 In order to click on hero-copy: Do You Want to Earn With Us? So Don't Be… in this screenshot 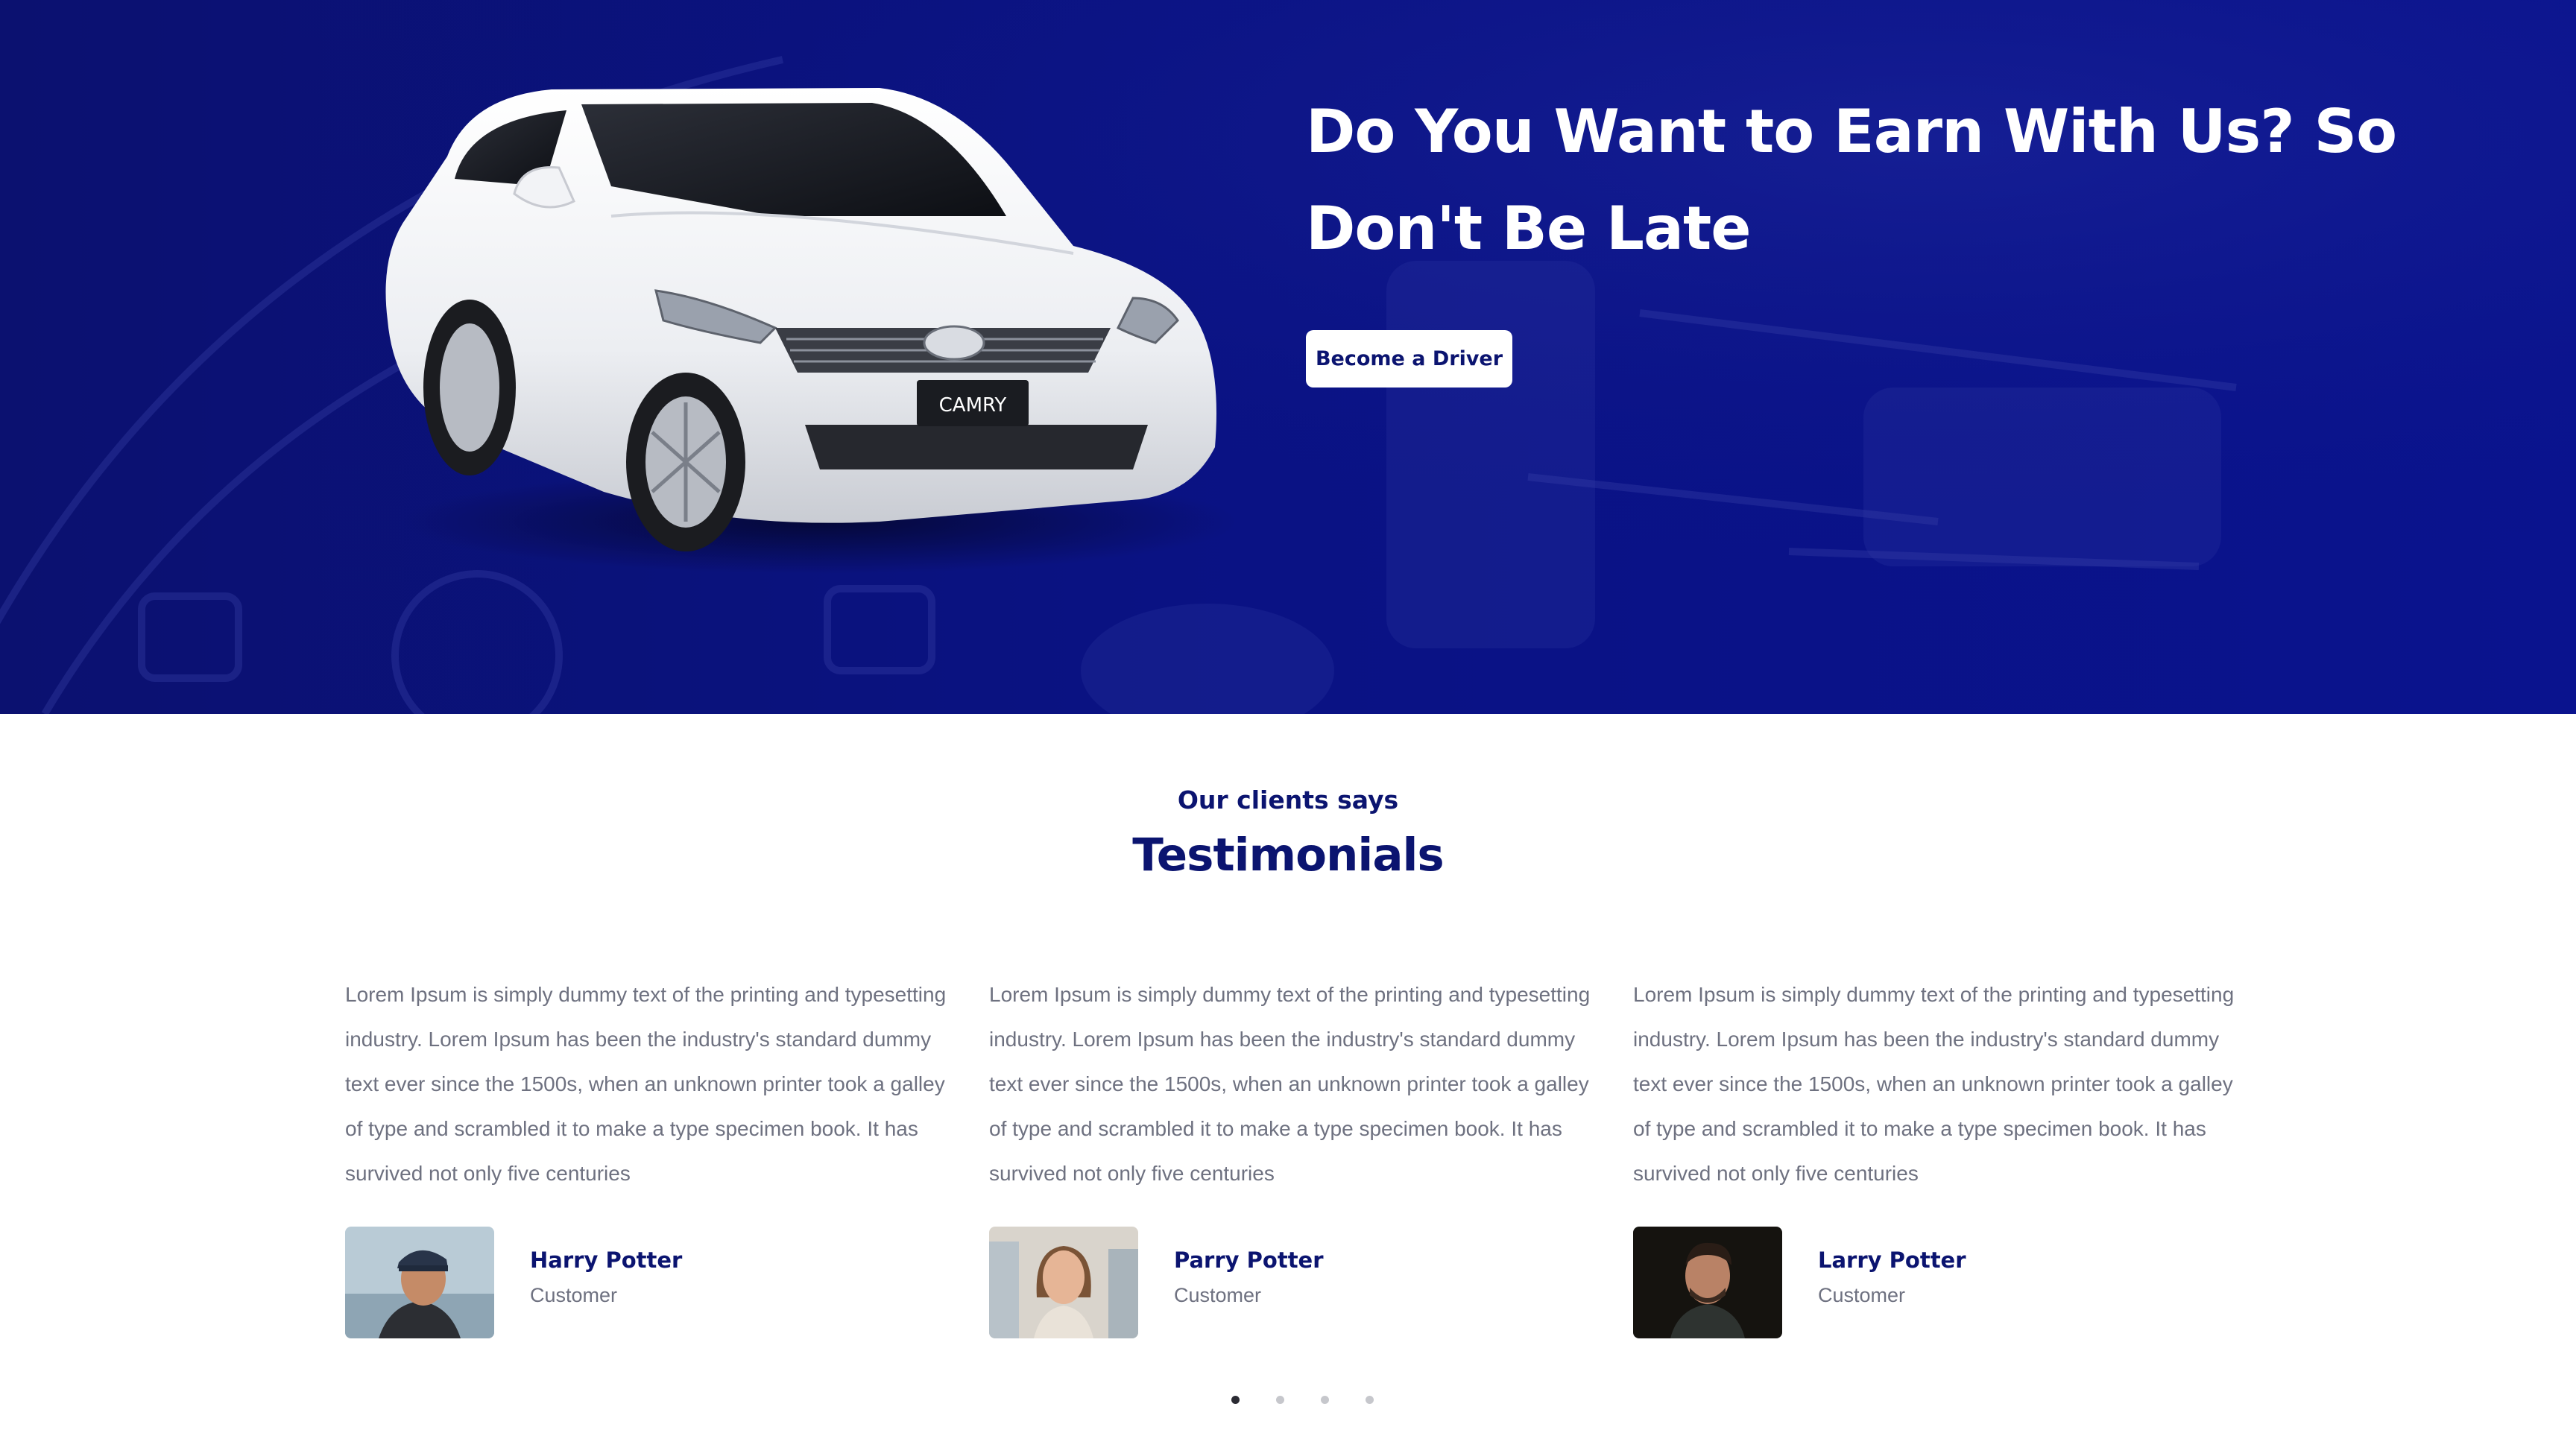, I will do `click(1865, 180)`.